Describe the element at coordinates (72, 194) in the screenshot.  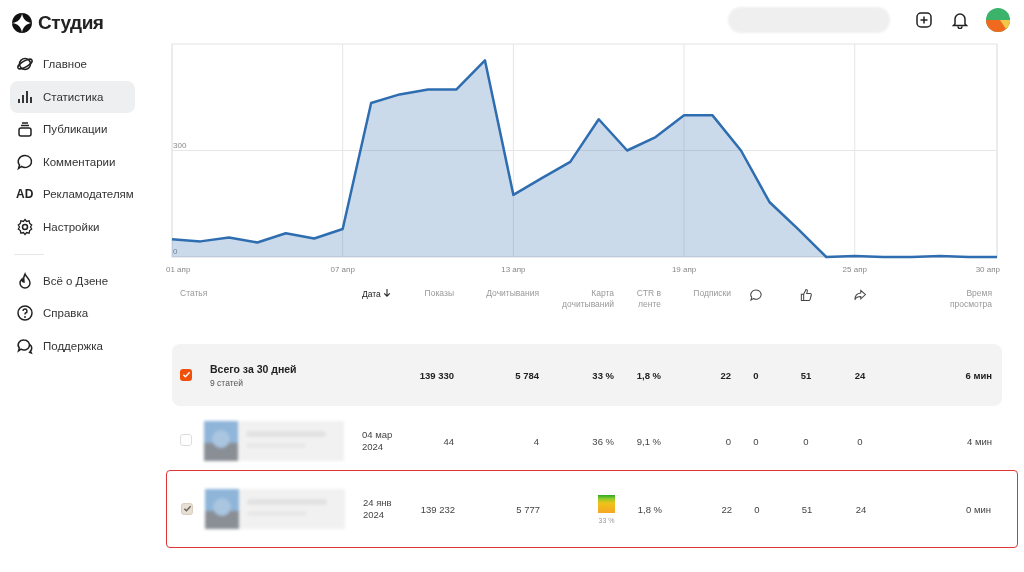
I see `nav-item: AD Рекламодателям` at that location.